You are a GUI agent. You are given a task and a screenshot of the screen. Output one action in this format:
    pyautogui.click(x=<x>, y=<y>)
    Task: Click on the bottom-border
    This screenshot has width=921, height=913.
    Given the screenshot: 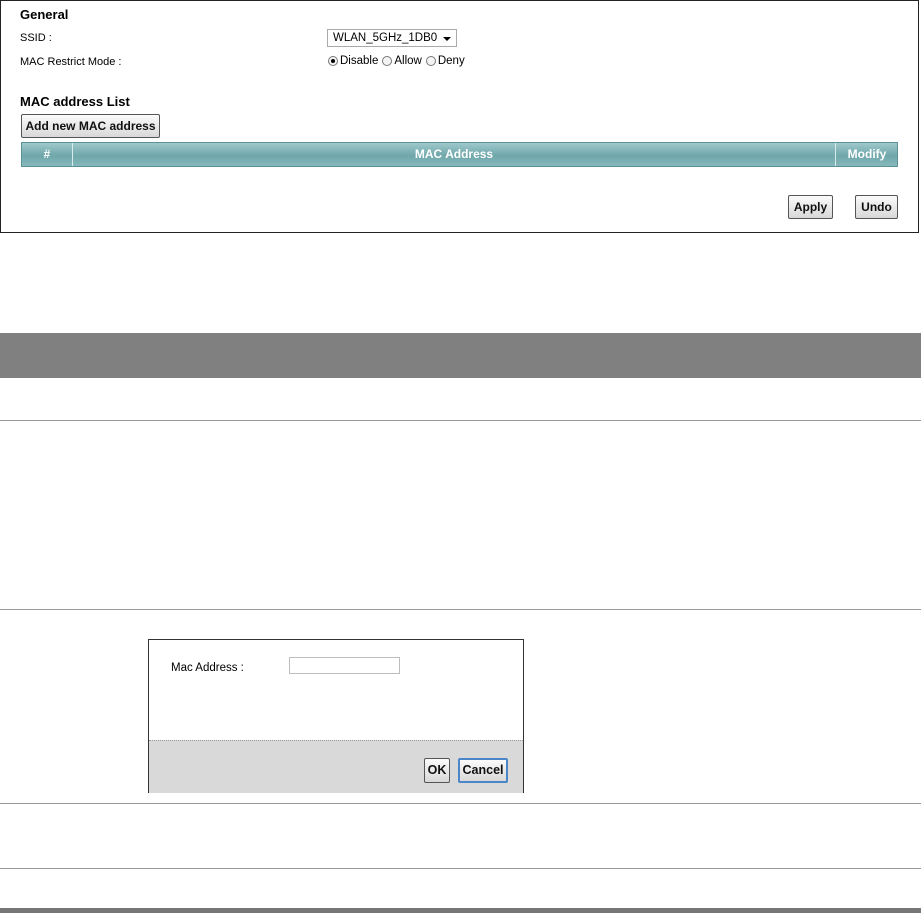 What is the action you would take?
    pyautogui.click(x=460, y=910)
    